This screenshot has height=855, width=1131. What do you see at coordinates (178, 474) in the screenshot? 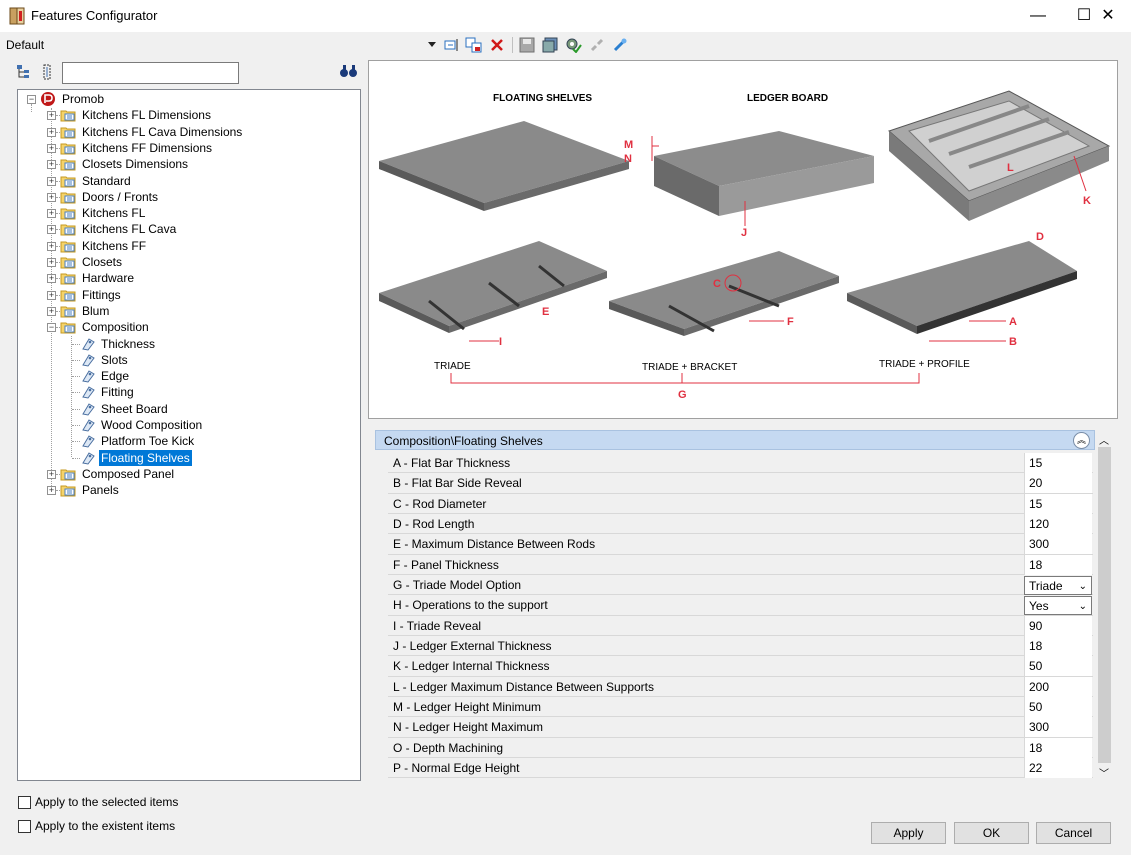
I see `tree-node: + Composed Panel` at bounding box center [178, 474].